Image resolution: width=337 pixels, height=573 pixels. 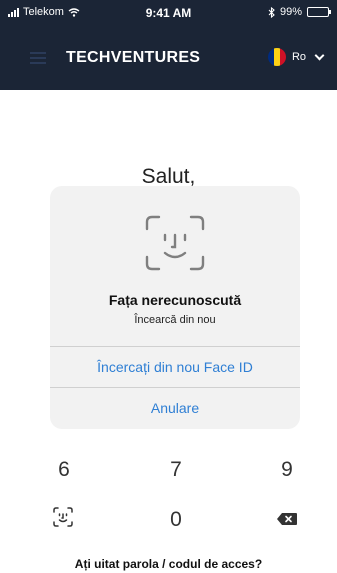 What do you see at coordinates (175, 366) in the screenshot?
I see `retry-face-id-button: Încercați din nou Face ID` at bounding box center [175, 366].